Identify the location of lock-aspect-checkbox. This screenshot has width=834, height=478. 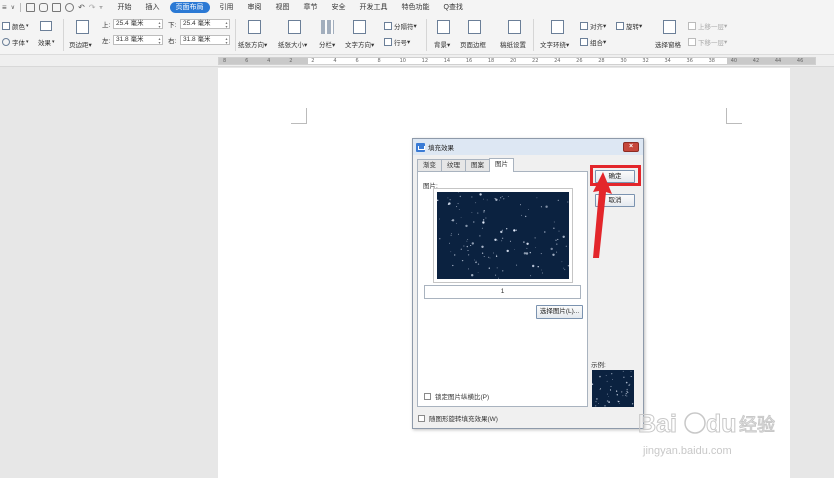
(427, 396).